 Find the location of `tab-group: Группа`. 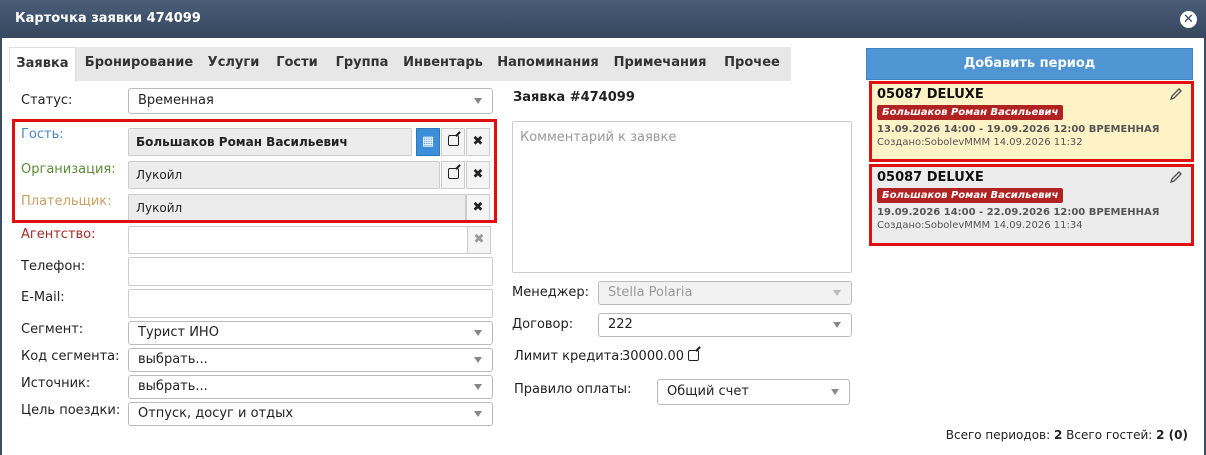

tab-group: Группа is located at coordinates (362, 64).